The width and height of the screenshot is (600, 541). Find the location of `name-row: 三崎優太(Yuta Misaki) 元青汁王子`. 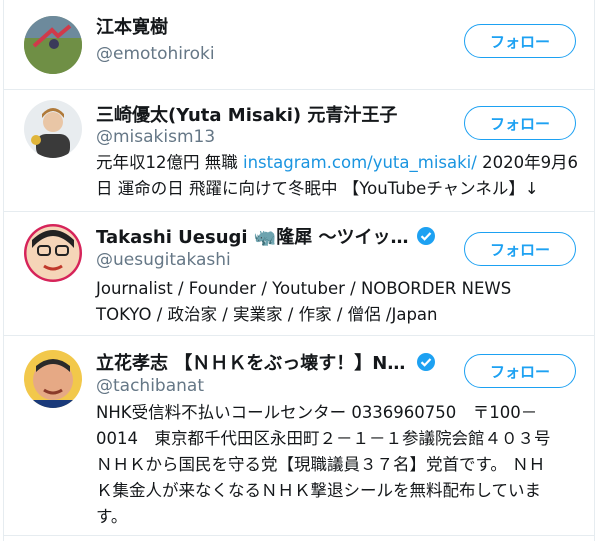

name-row: 三崎優太(Yuta Misaki) 元青汁王子 is located at coordinates (266, 114).